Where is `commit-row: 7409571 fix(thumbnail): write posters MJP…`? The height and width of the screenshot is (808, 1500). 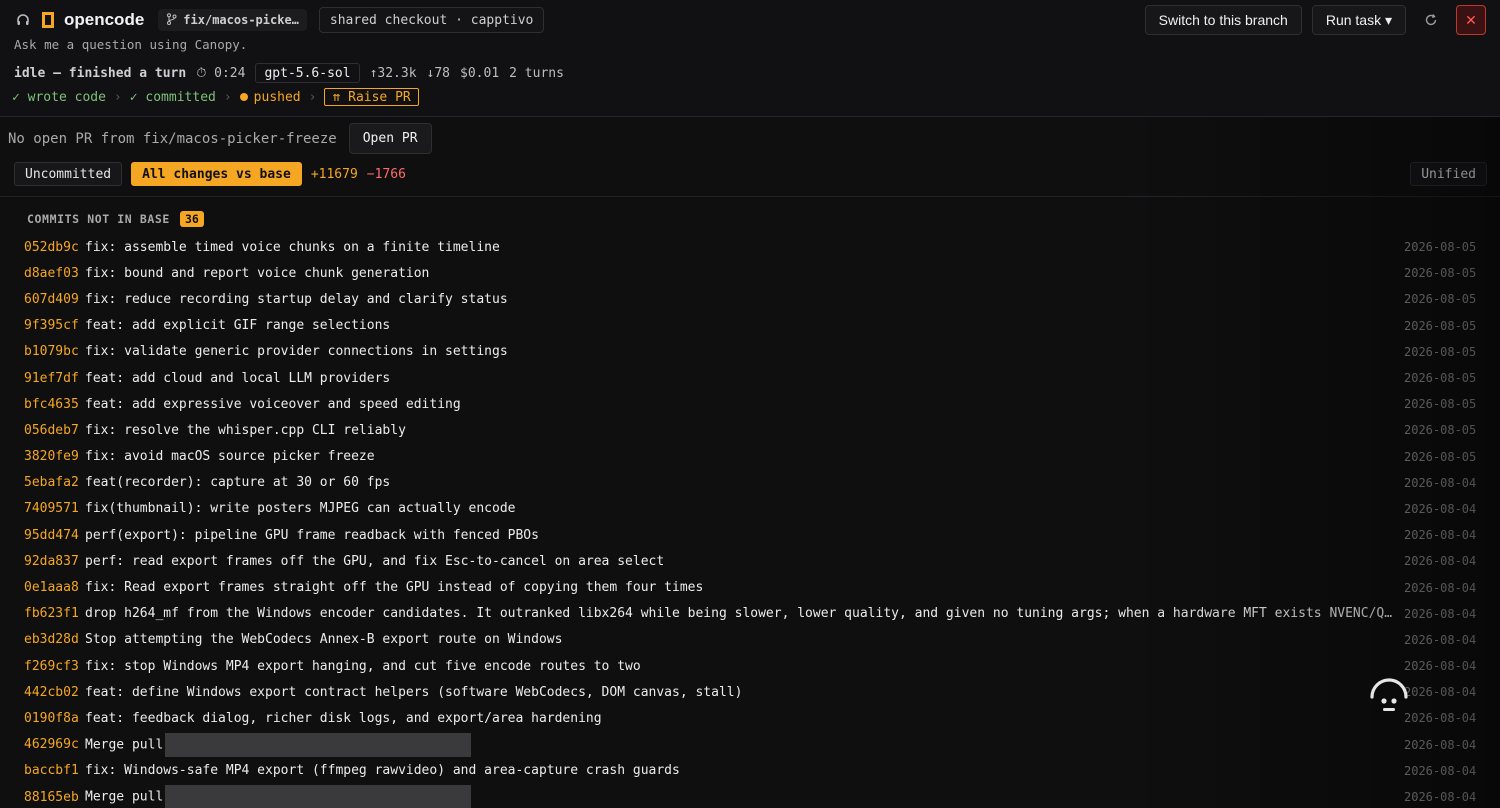 commit-row: 7409571 fix(thumbnail): write posters MJP… is located at coordinates (750, 509).